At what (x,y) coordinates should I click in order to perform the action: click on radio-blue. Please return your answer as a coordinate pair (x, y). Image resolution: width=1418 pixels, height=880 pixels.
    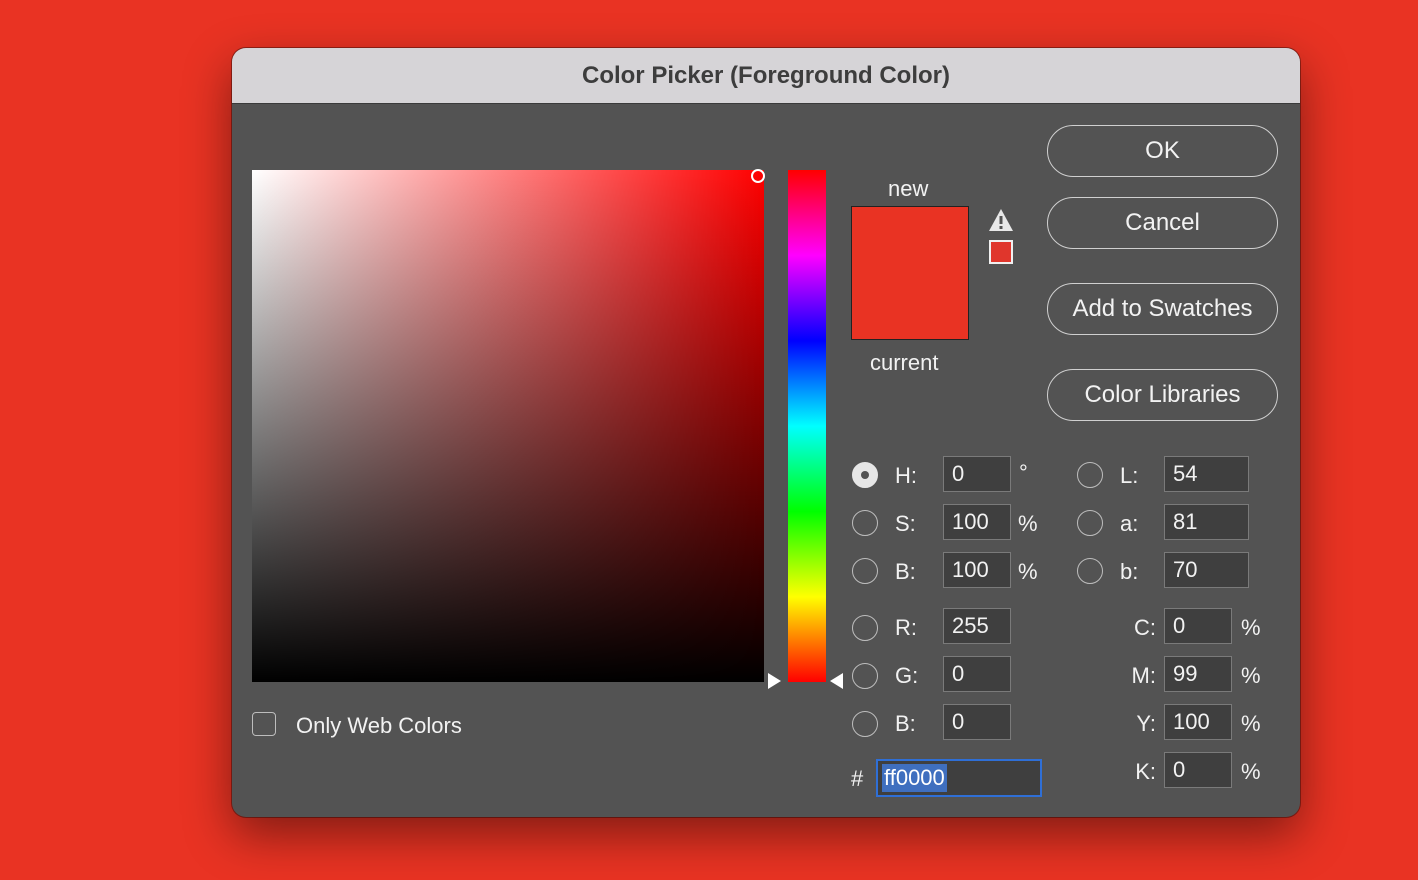
    Looking at the image, I should click on (865, 724).